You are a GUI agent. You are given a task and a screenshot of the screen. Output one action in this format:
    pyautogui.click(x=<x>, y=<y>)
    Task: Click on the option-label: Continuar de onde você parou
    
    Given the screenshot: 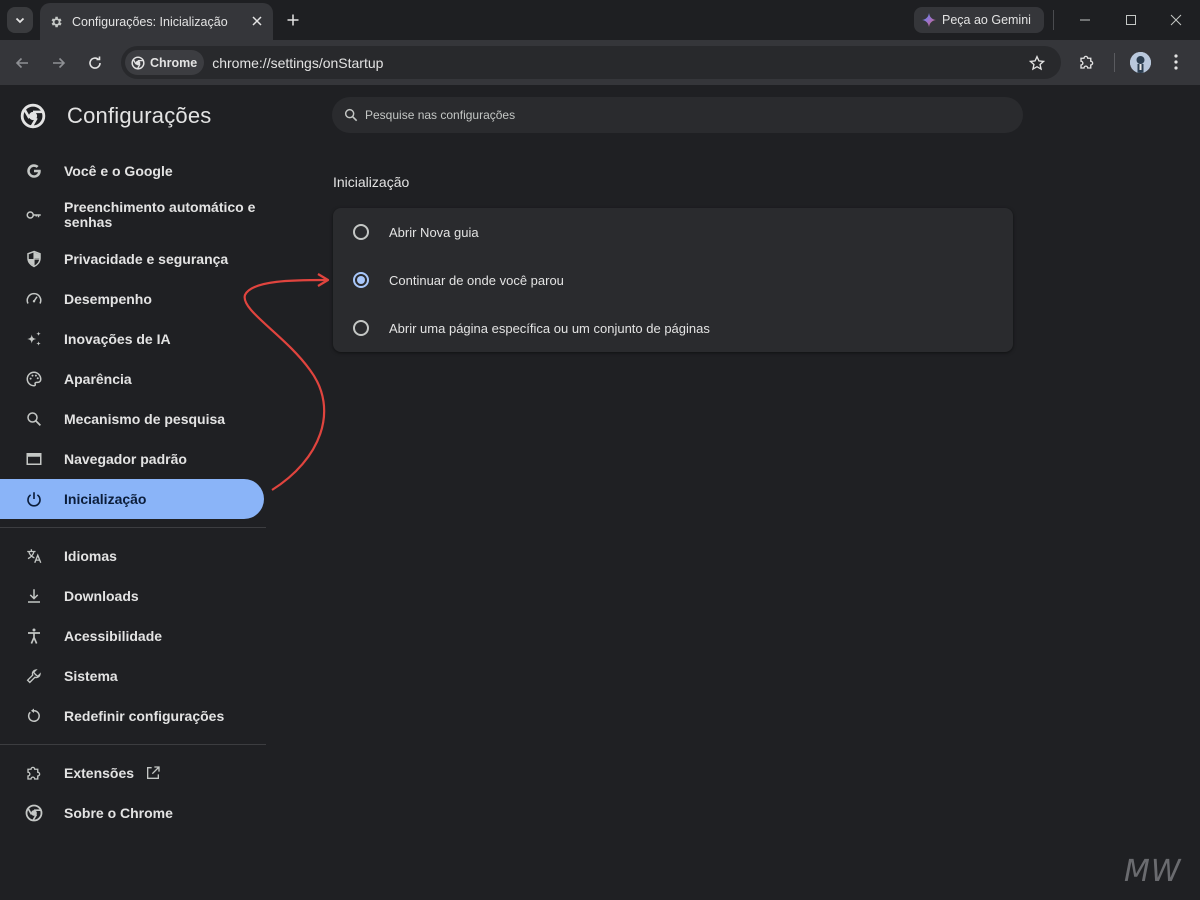 What is the action you would take?
    pyautogui.click(x=476, y=280)
    